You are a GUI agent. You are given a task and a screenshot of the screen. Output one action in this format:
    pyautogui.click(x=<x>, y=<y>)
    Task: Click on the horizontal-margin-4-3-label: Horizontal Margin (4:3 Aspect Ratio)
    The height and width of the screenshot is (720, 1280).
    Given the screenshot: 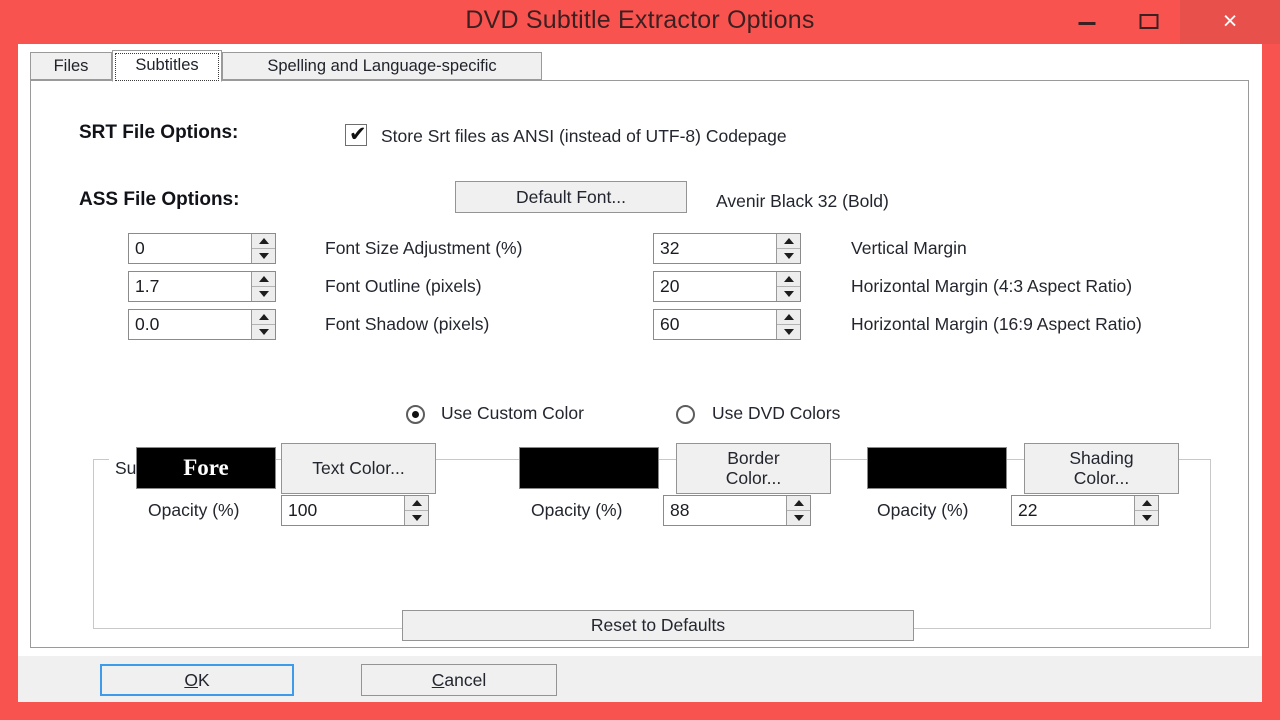 What is the action you would take?
    pyautogui.click(x=992, y=286)
    